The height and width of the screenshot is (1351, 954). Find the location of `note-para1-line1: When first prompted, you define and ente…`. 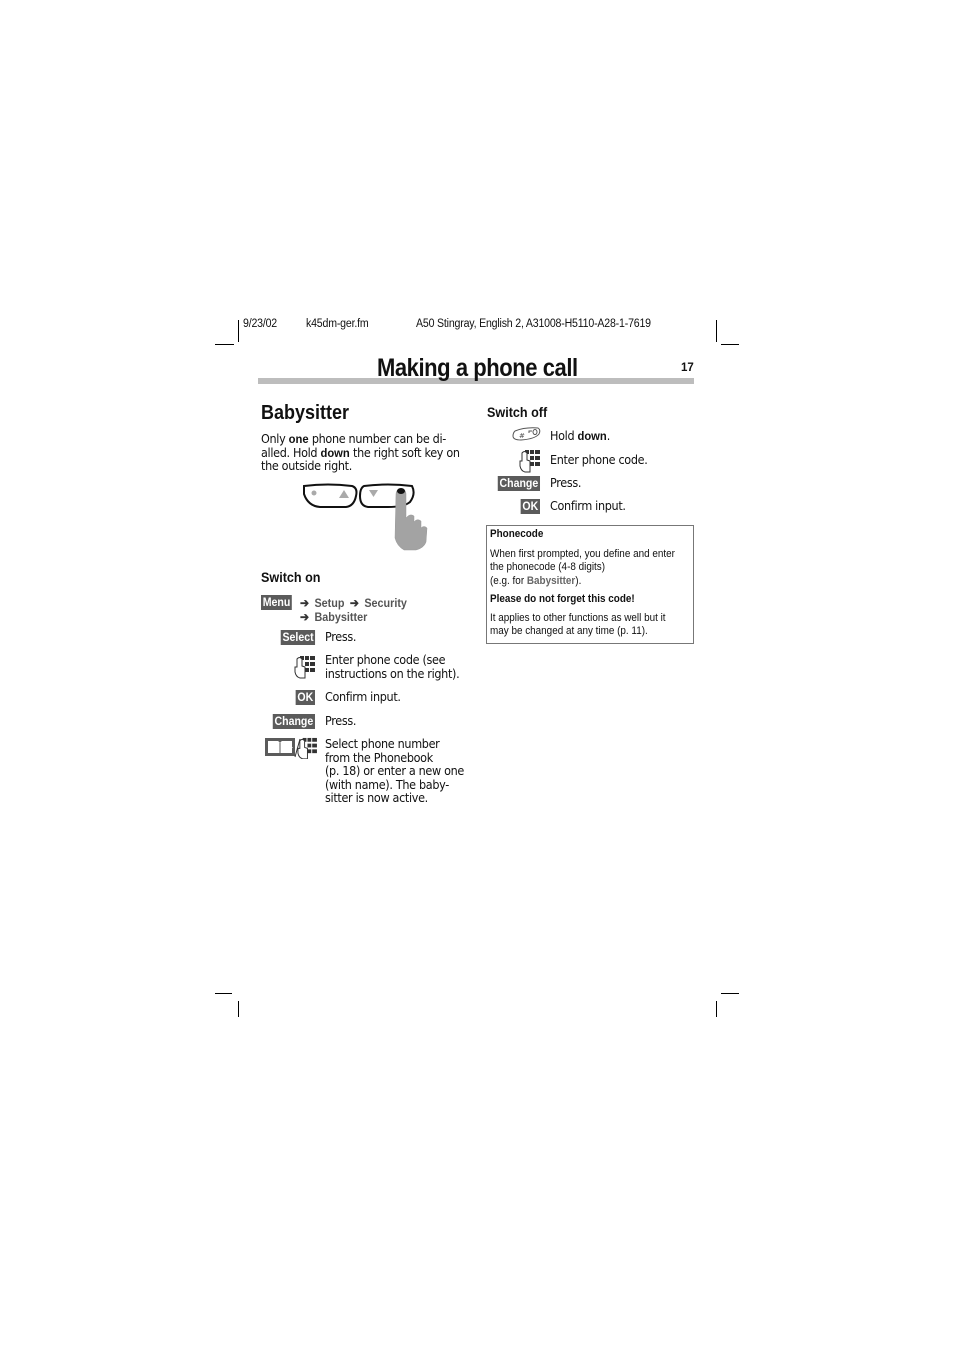

note-para1-line1: When first prompted, you define and ente… is located at coordinates (582, 554).